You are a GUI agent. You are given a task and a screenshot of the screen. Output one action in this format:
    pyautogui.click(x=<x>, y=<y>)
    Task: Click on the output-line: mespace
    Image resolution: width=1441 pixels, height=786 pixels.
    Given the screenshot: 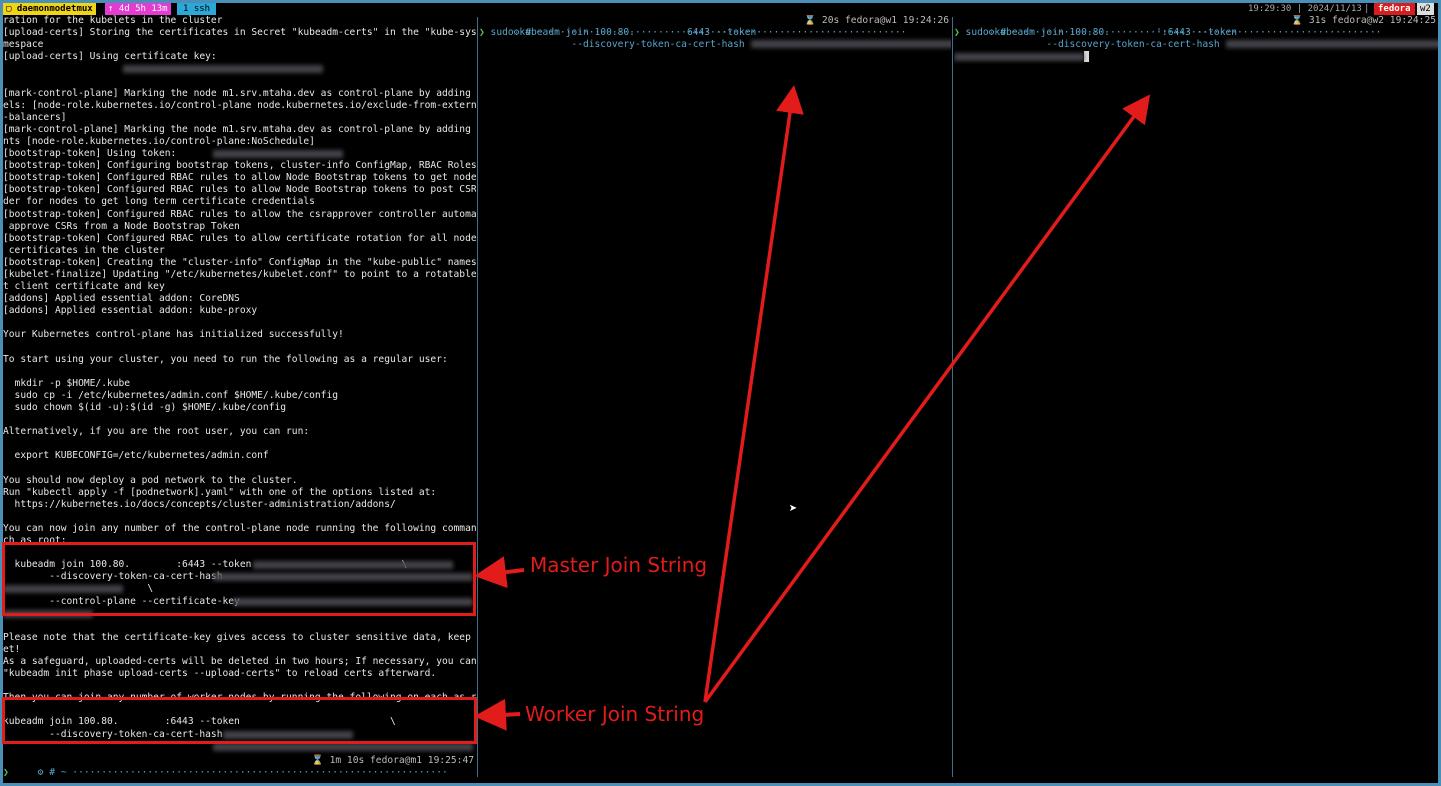 What is the action you would take?
    pyautogui.click(x=23, y=45)
    